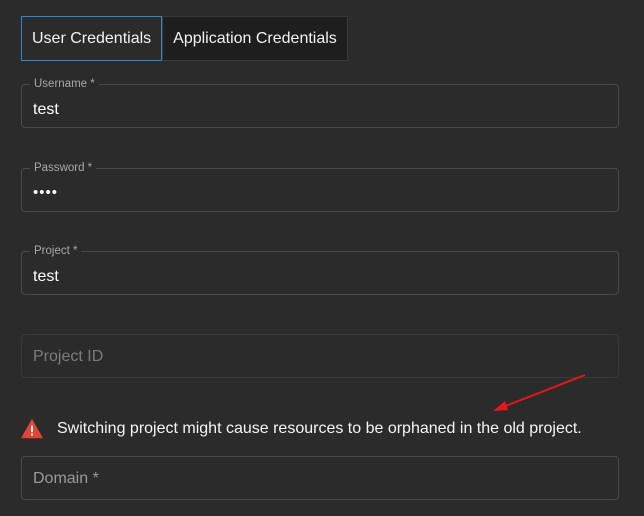  I want to click on password-value: ••••, so click(46, 192).